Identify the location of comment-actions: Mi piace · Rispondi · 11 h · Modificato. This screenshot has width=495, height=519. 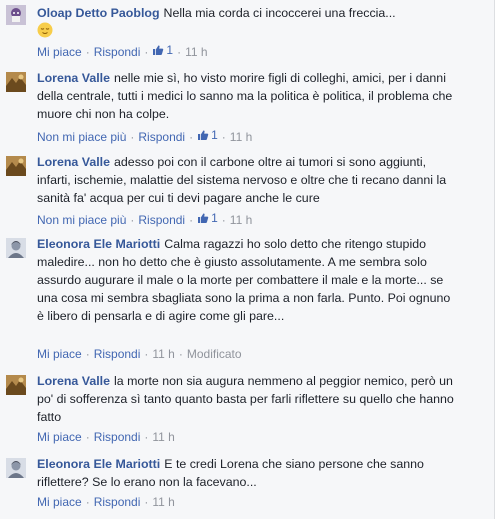
(139, 354).